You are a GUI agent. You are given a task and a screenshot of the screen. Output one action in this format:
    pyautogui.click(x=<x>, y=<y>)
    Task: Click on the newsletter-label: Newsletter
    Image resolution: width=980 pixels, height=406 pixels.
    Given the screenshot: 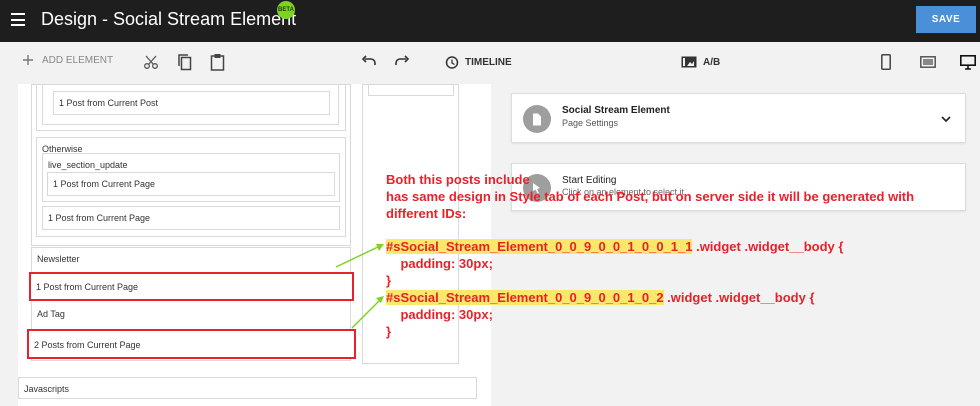 What is the action you would take?
    pyautogui.click(x=58, y=259)
    